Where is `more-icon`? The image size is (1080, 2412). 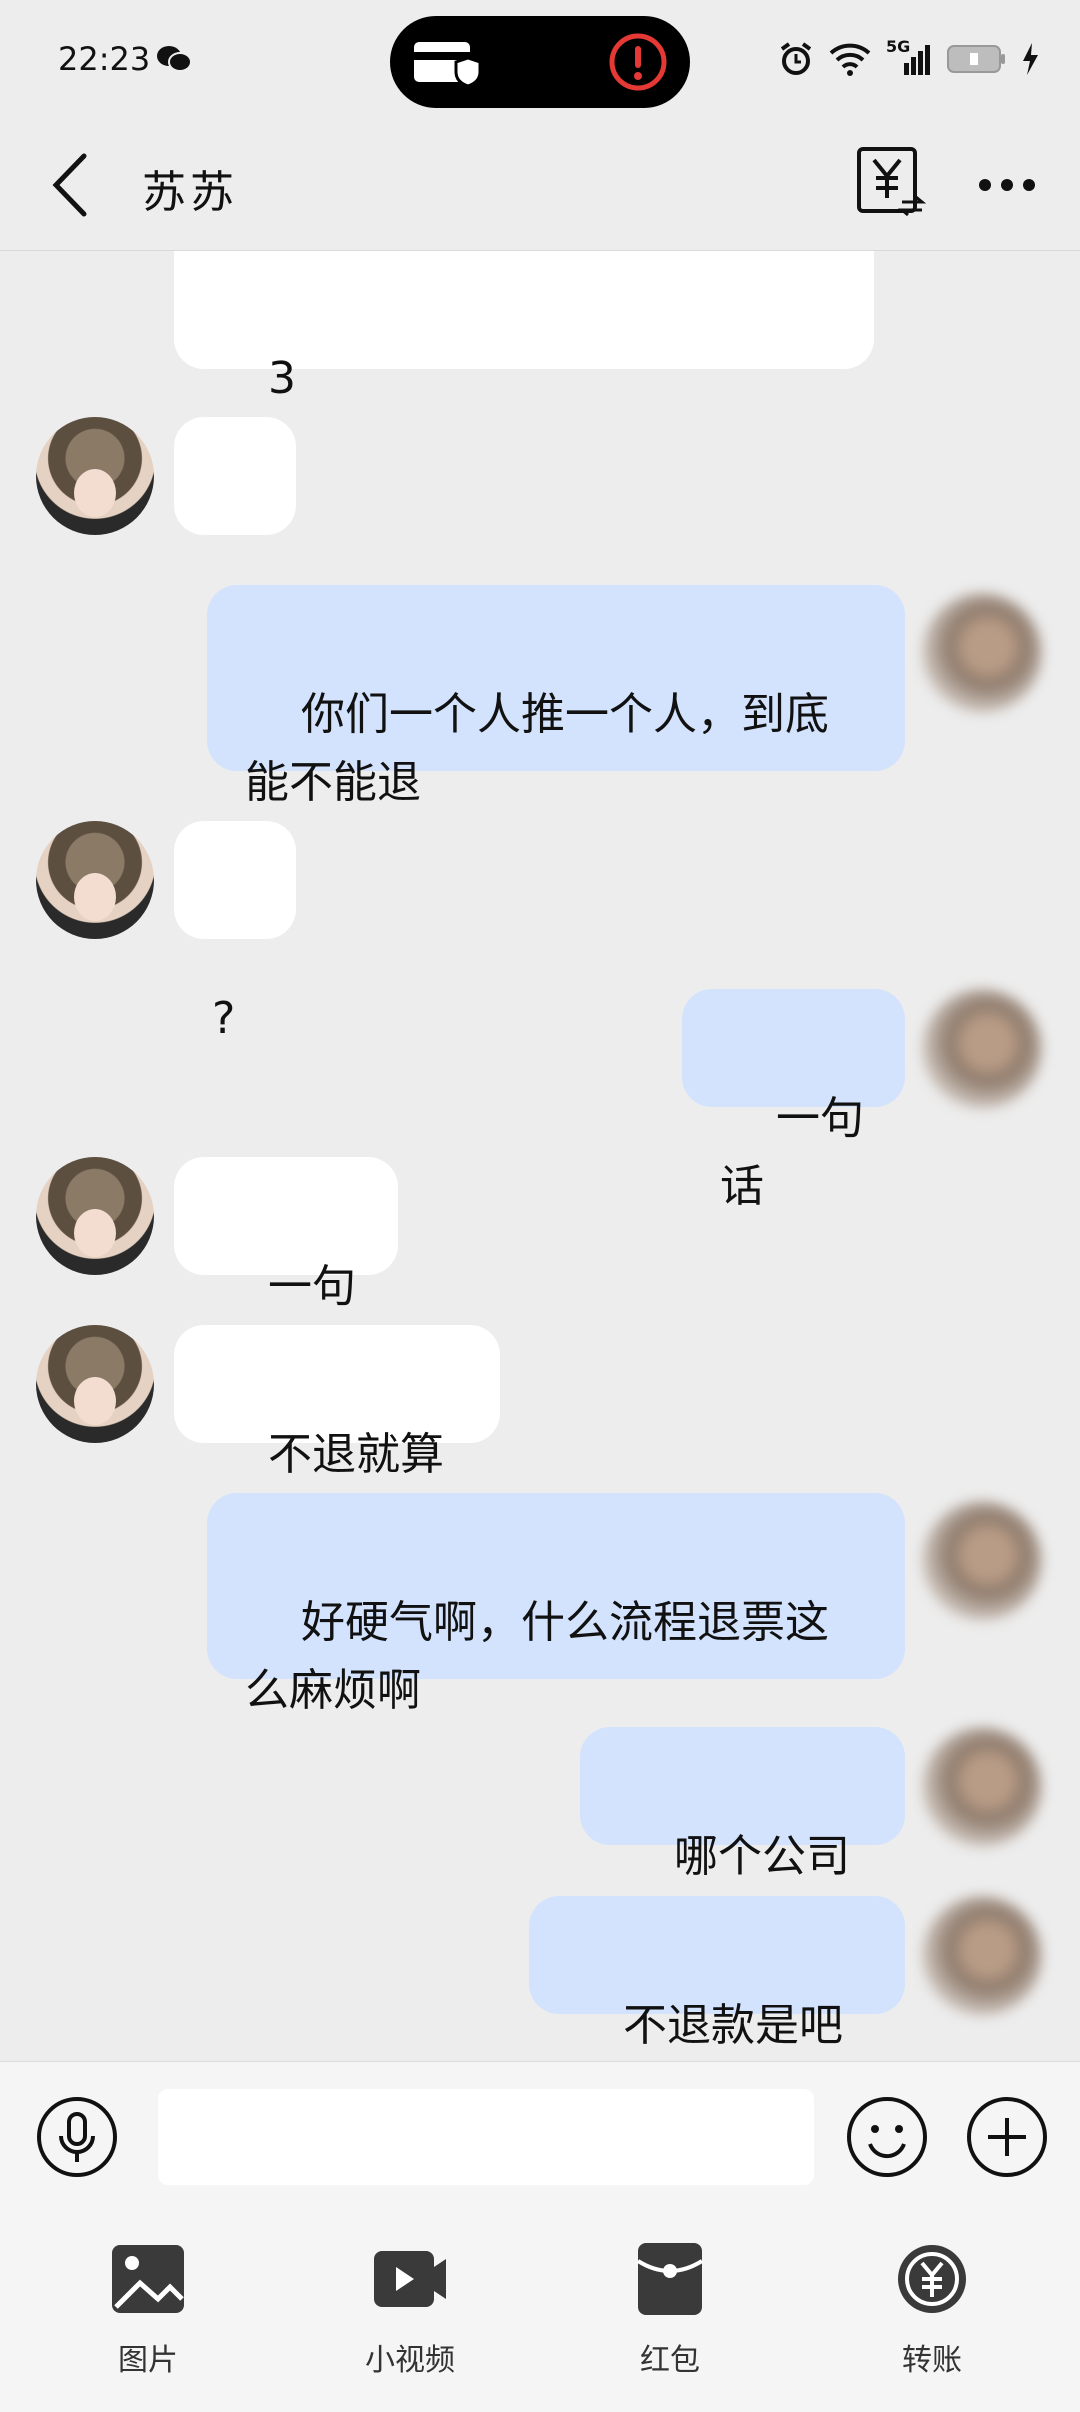 more-icon is located at coordinates (1007, 185).